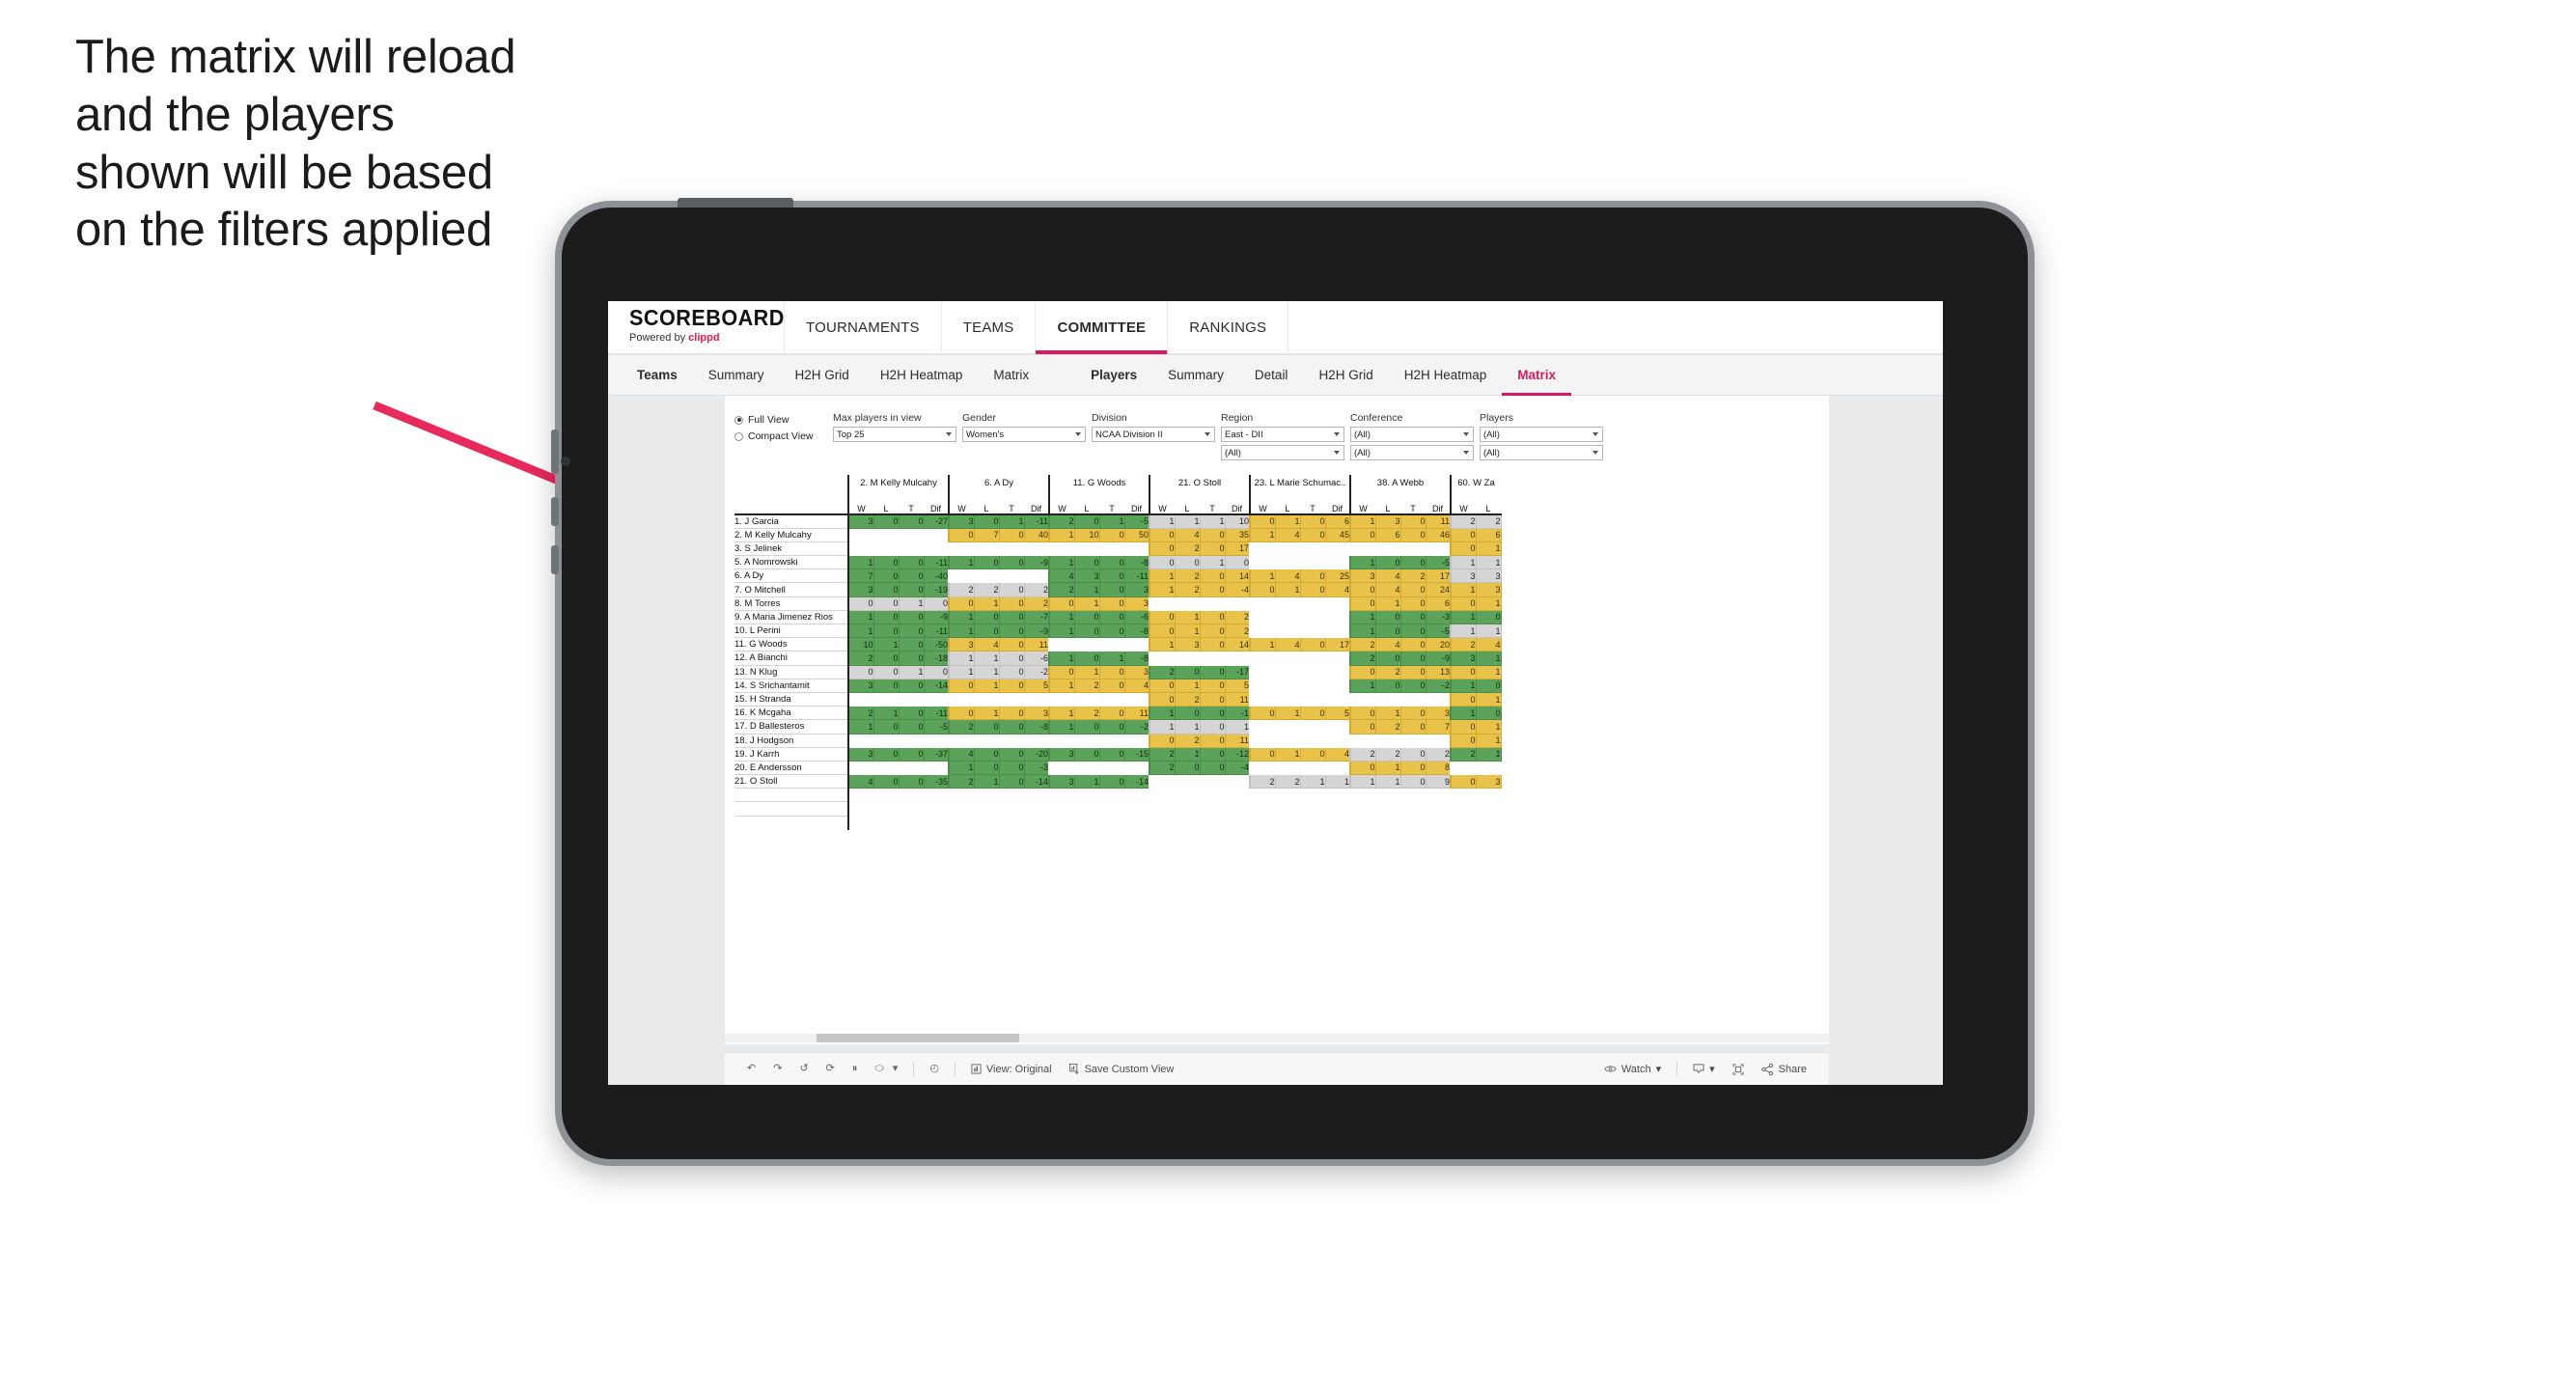 This screenshot has height=1386, width=2576. Describe the element at coordinates (1118, 740) in the screenshot. I see `table-row: 18. J Hodgson 0 2 0 11 0 1` at that location.